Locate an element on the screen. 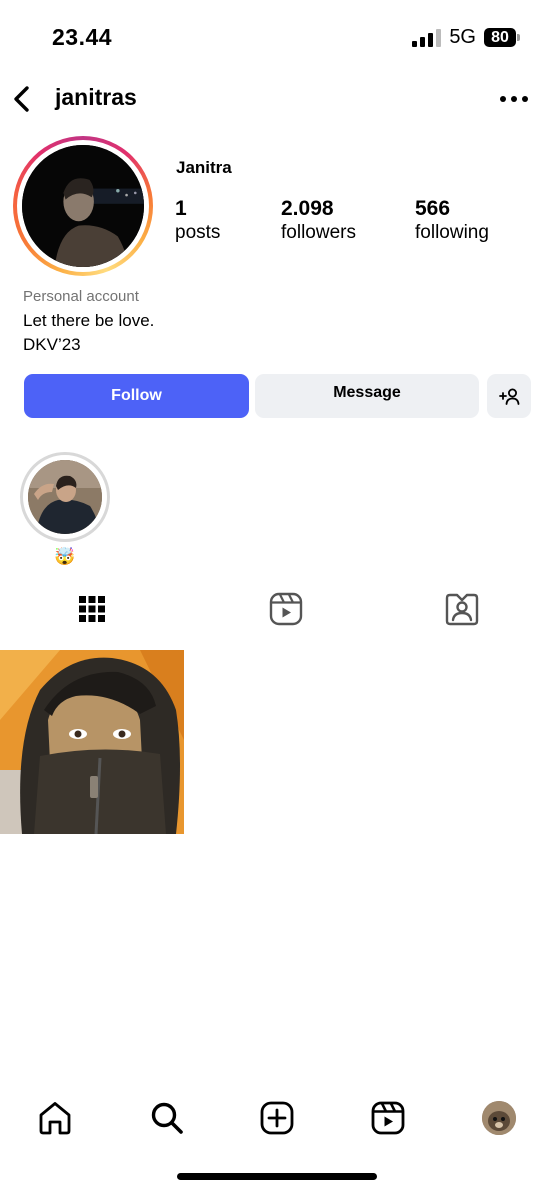 The height and width of the screenshot is (1200, 554). battery-level: 80 is located at coordinates (500, 37).